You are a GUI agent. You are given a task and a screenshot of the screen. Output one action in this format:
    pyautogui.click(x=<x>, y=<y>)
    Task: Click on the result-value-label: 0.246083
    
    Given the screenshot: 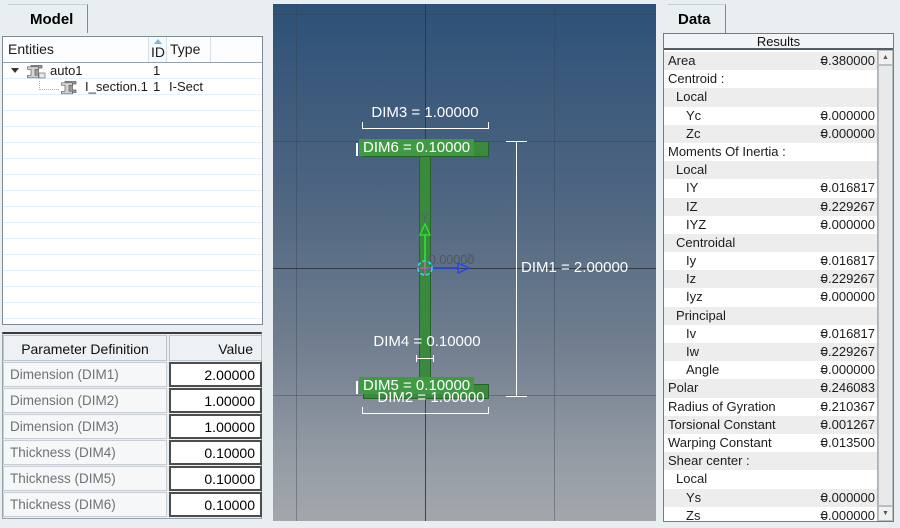 What is the action you would take?
    pyautogui.click(x=847, y=388)
    